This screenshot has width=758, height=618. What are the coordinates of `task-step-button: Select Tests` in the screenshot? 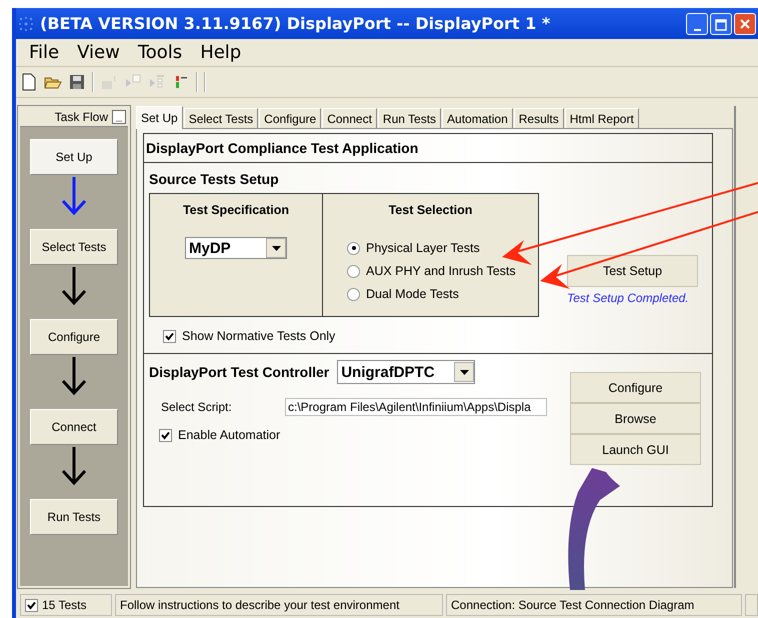 It's located at (74, 247).